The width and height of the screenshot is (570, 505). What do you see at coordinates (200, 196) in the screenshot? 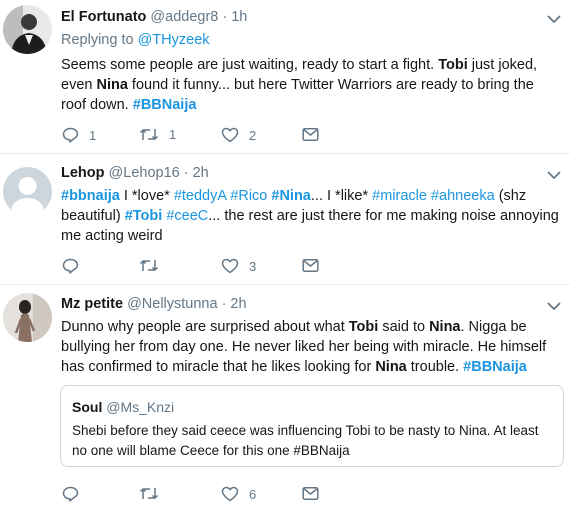
I see `hashtag-link: #teddyA` at bounding box center [200, 196].